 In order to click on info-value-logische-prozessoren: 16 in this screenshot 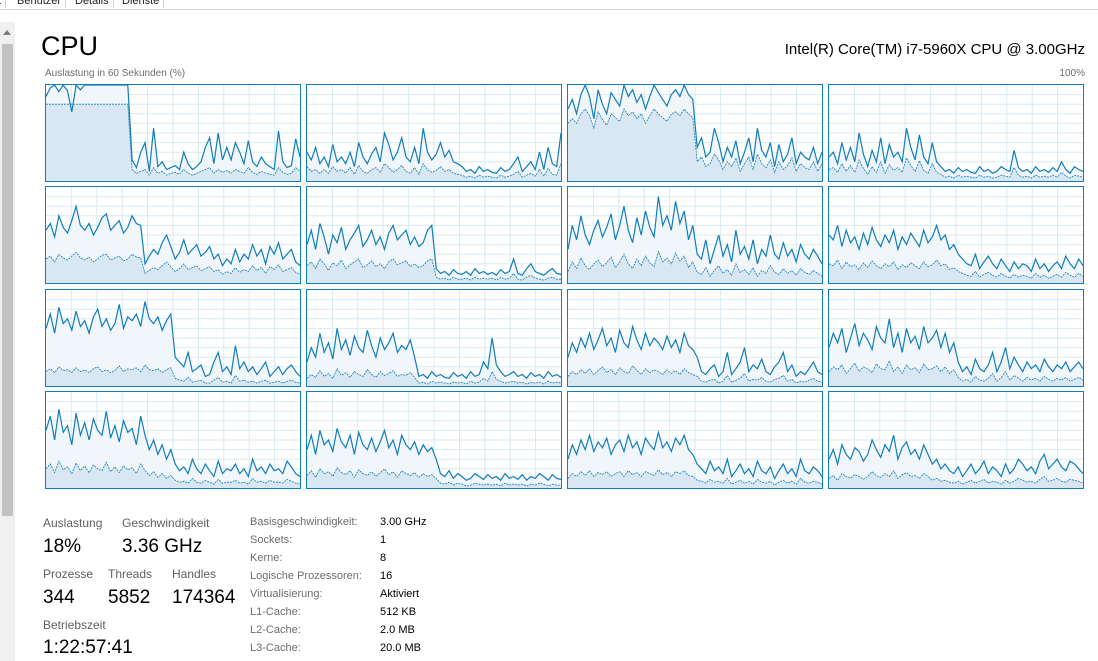, I will do `click(386, 576)`.